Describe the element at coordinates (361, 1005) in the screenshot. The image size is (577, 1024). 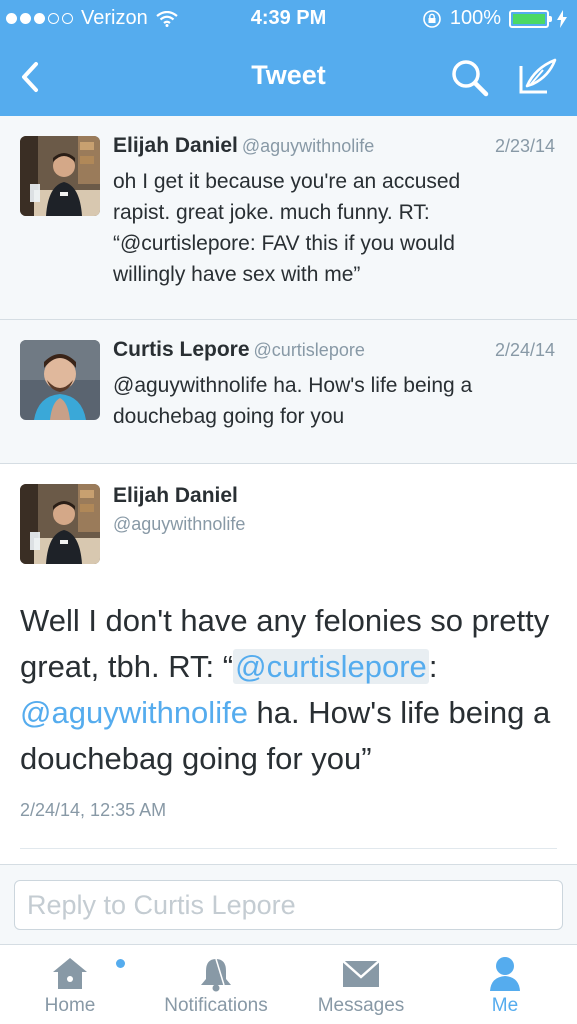
I see `tab-label: Messages` at that location.